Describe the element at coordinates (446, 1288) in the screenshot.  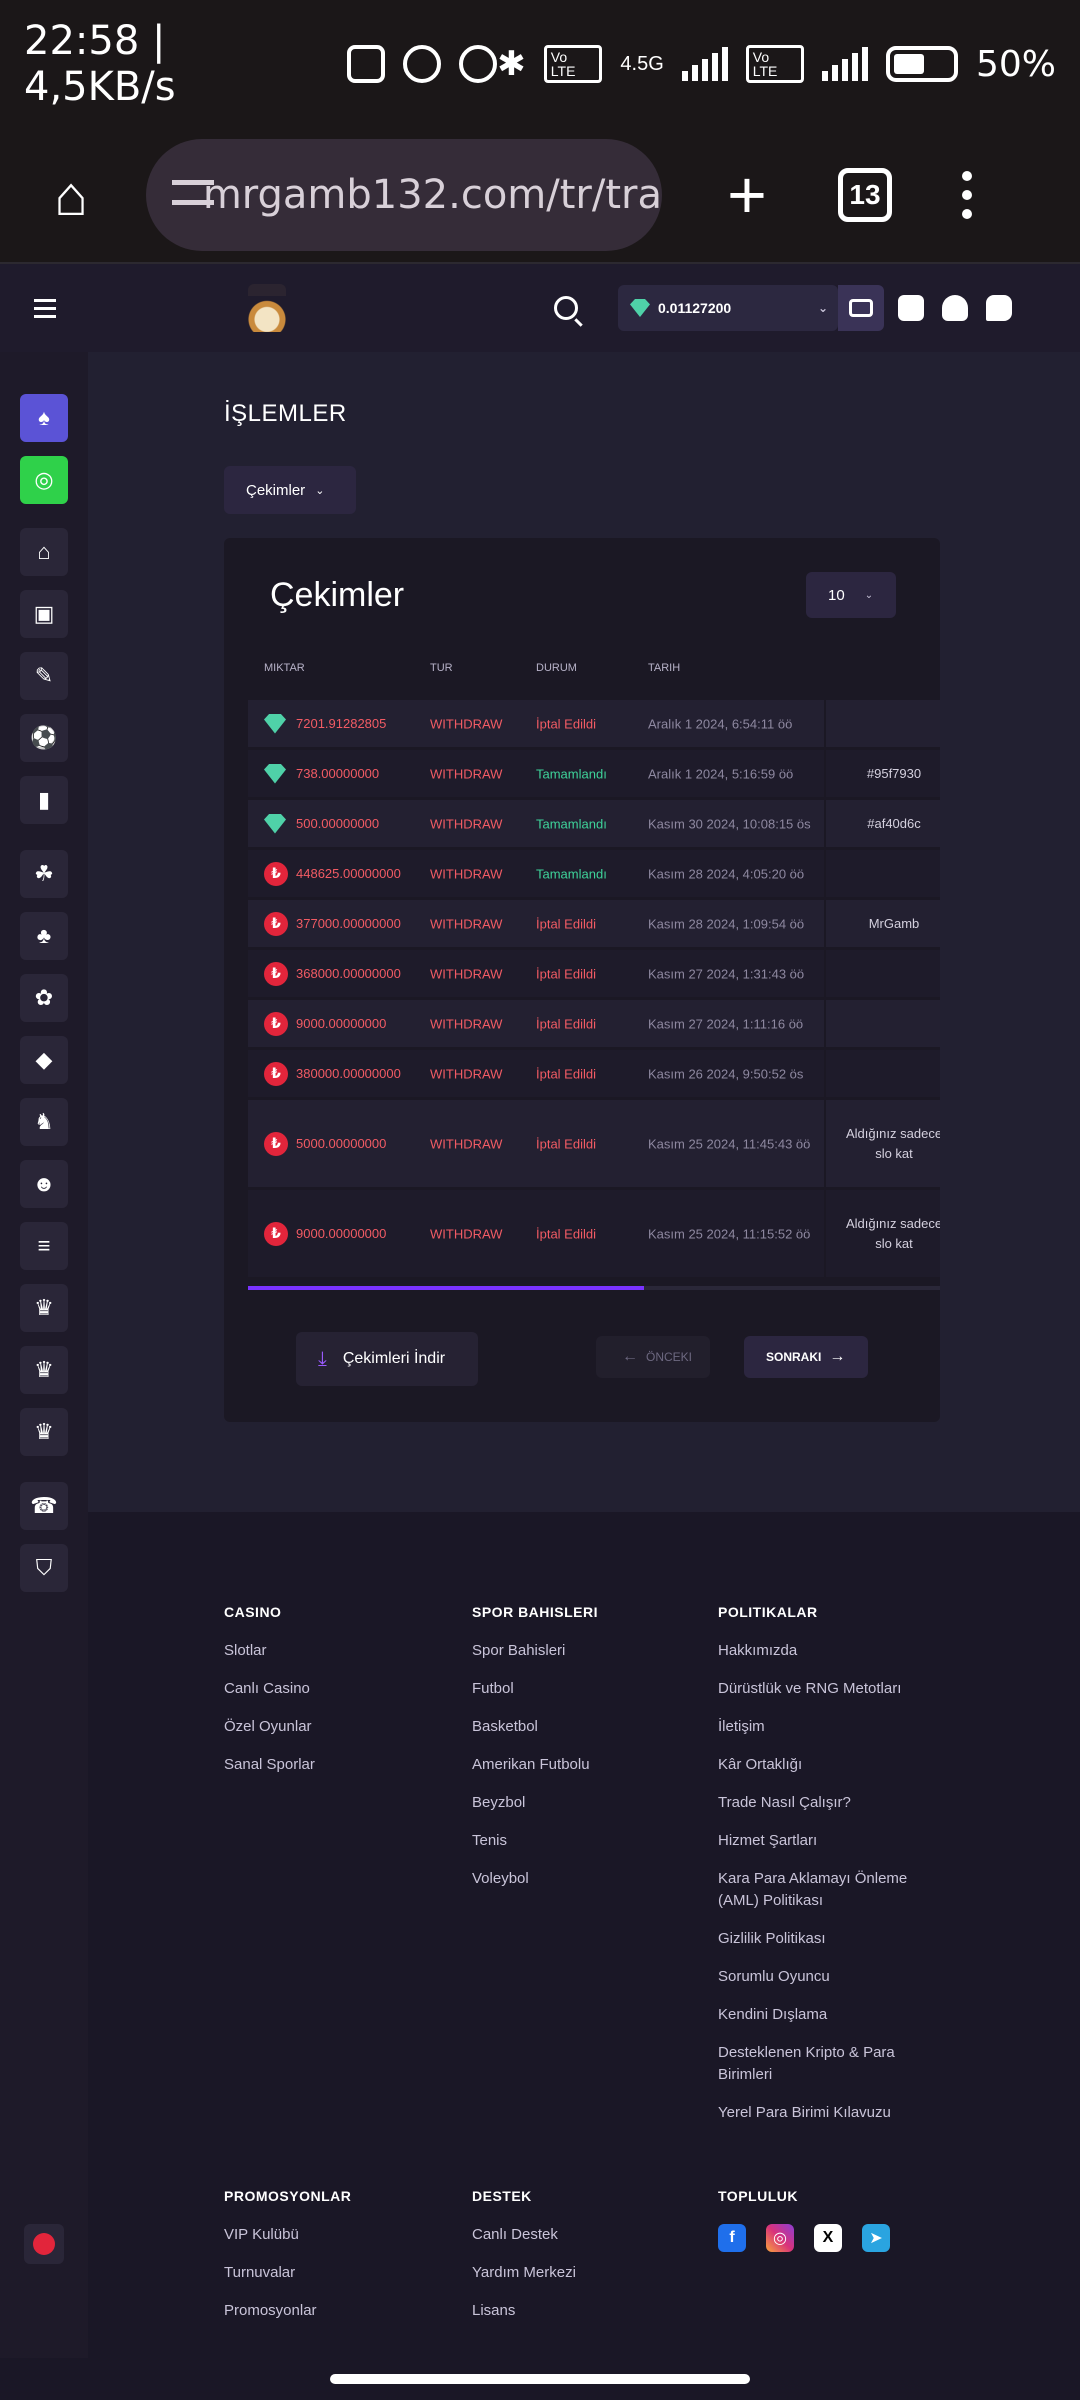
I see `scrollbar-thumb` at that location.